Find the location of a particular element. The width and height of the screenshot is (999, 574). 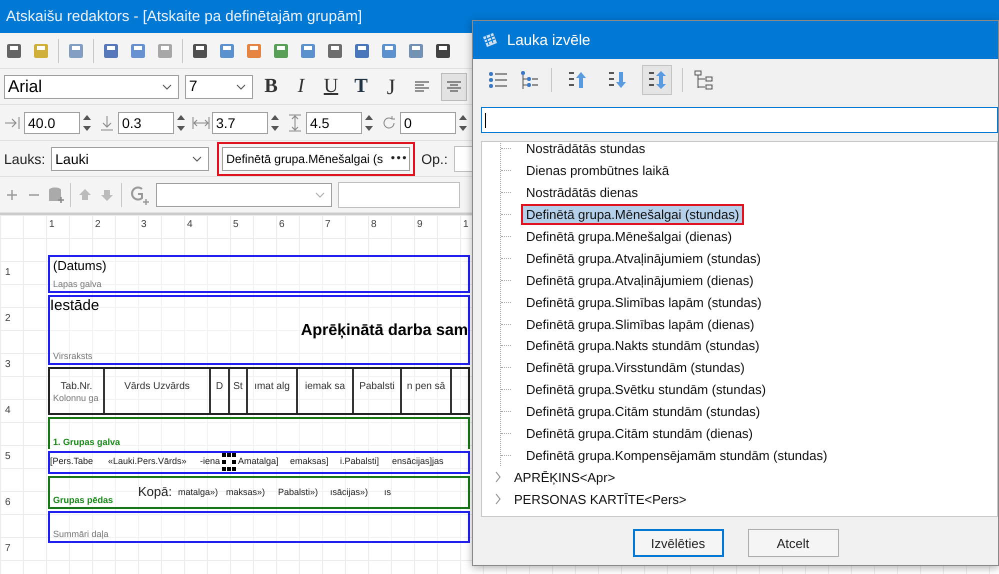

tree-view-icon is located at coordinates (704, 80).